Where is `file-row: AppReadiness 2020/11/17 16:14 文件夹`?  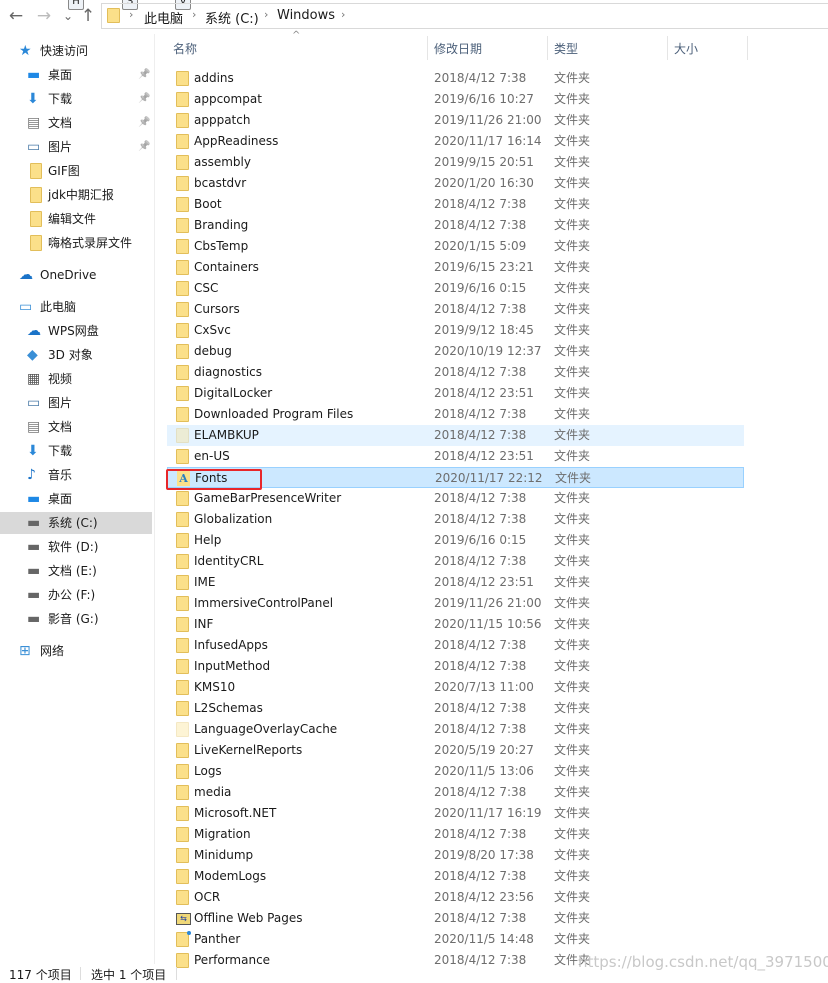
file-row: AppReadiness 2020/11/17 16:14 文件夹 is located at coordinates (455, 141).